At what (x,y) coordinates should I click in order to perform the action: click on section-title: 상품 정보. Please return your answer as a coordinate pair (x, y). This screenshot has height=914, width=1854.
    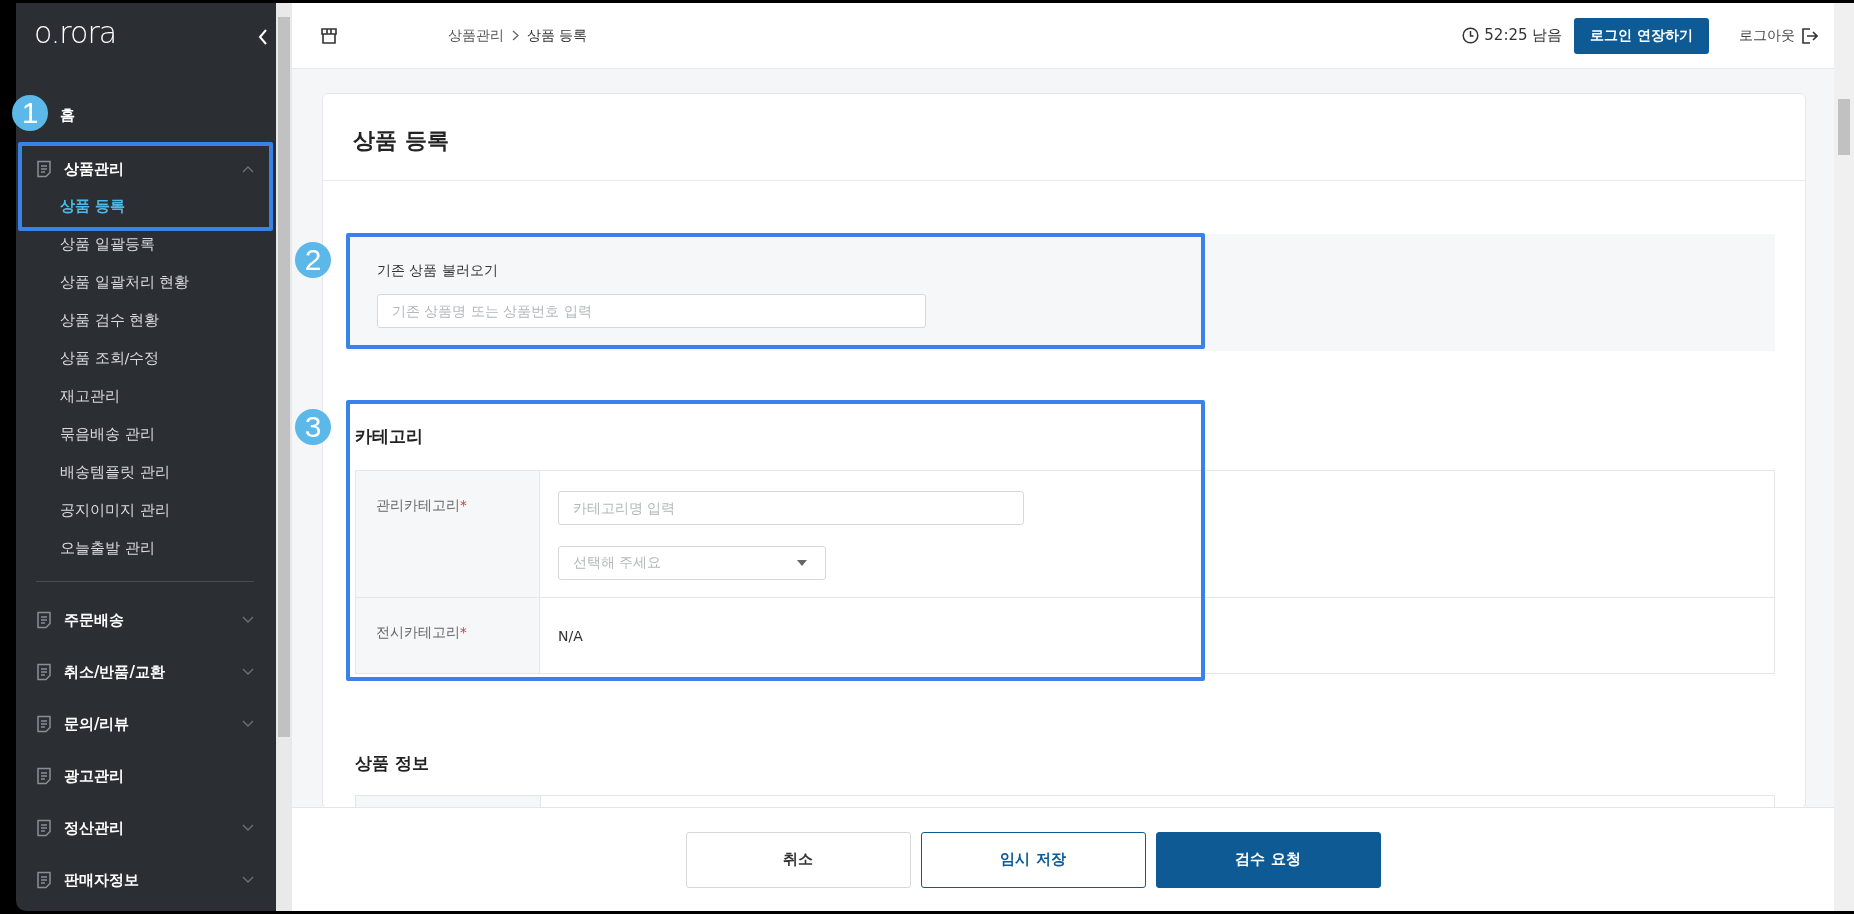
    Looking at the image, I should click on (392, 763).